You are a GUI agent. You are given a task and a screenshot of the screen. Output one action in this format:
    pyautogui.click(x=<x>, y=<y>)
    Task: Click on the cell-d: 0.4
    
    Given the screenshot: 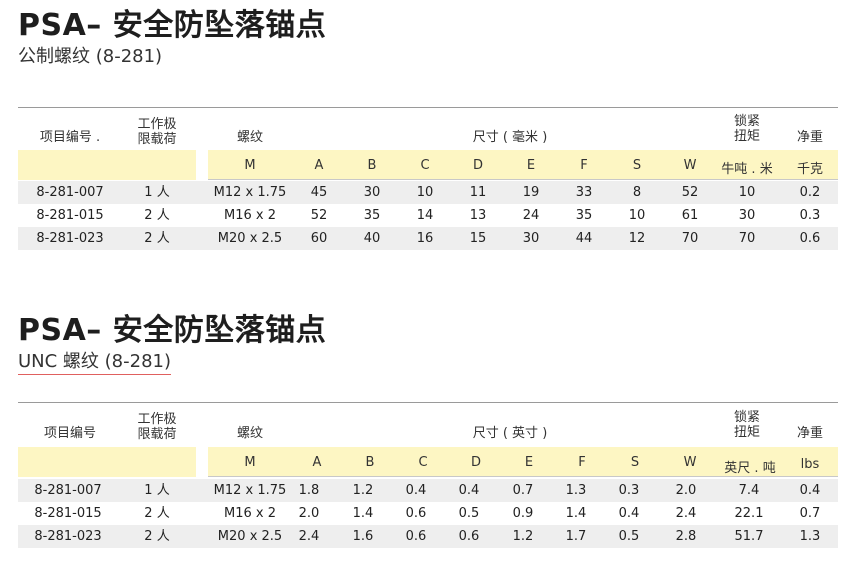 What is the action you would take?
    pyautogui.click(x=469, y=490)
    